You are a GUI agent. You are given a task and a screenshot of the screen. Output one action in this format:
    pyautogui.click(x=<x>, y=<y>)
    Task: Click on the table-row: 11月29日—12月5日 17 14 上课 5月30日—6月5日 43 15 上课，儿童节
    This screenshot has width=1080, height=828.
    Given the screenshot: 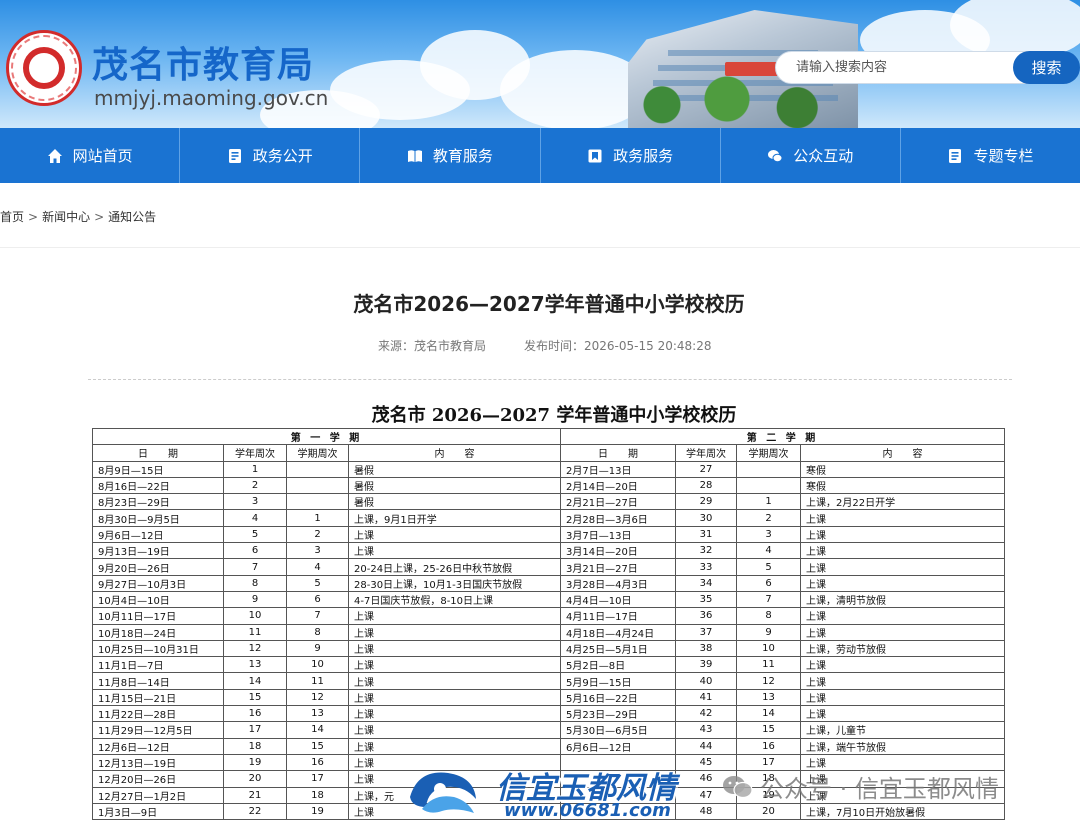 What is the action you would take?
    pyautogui.click(x=548, y=730)
    